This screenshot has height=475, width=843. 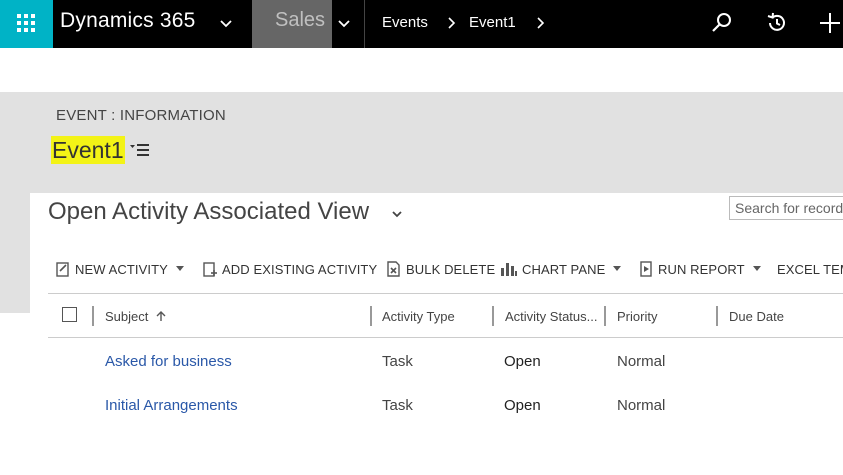 I want to click on report-icon, so click(x=646, y=269).